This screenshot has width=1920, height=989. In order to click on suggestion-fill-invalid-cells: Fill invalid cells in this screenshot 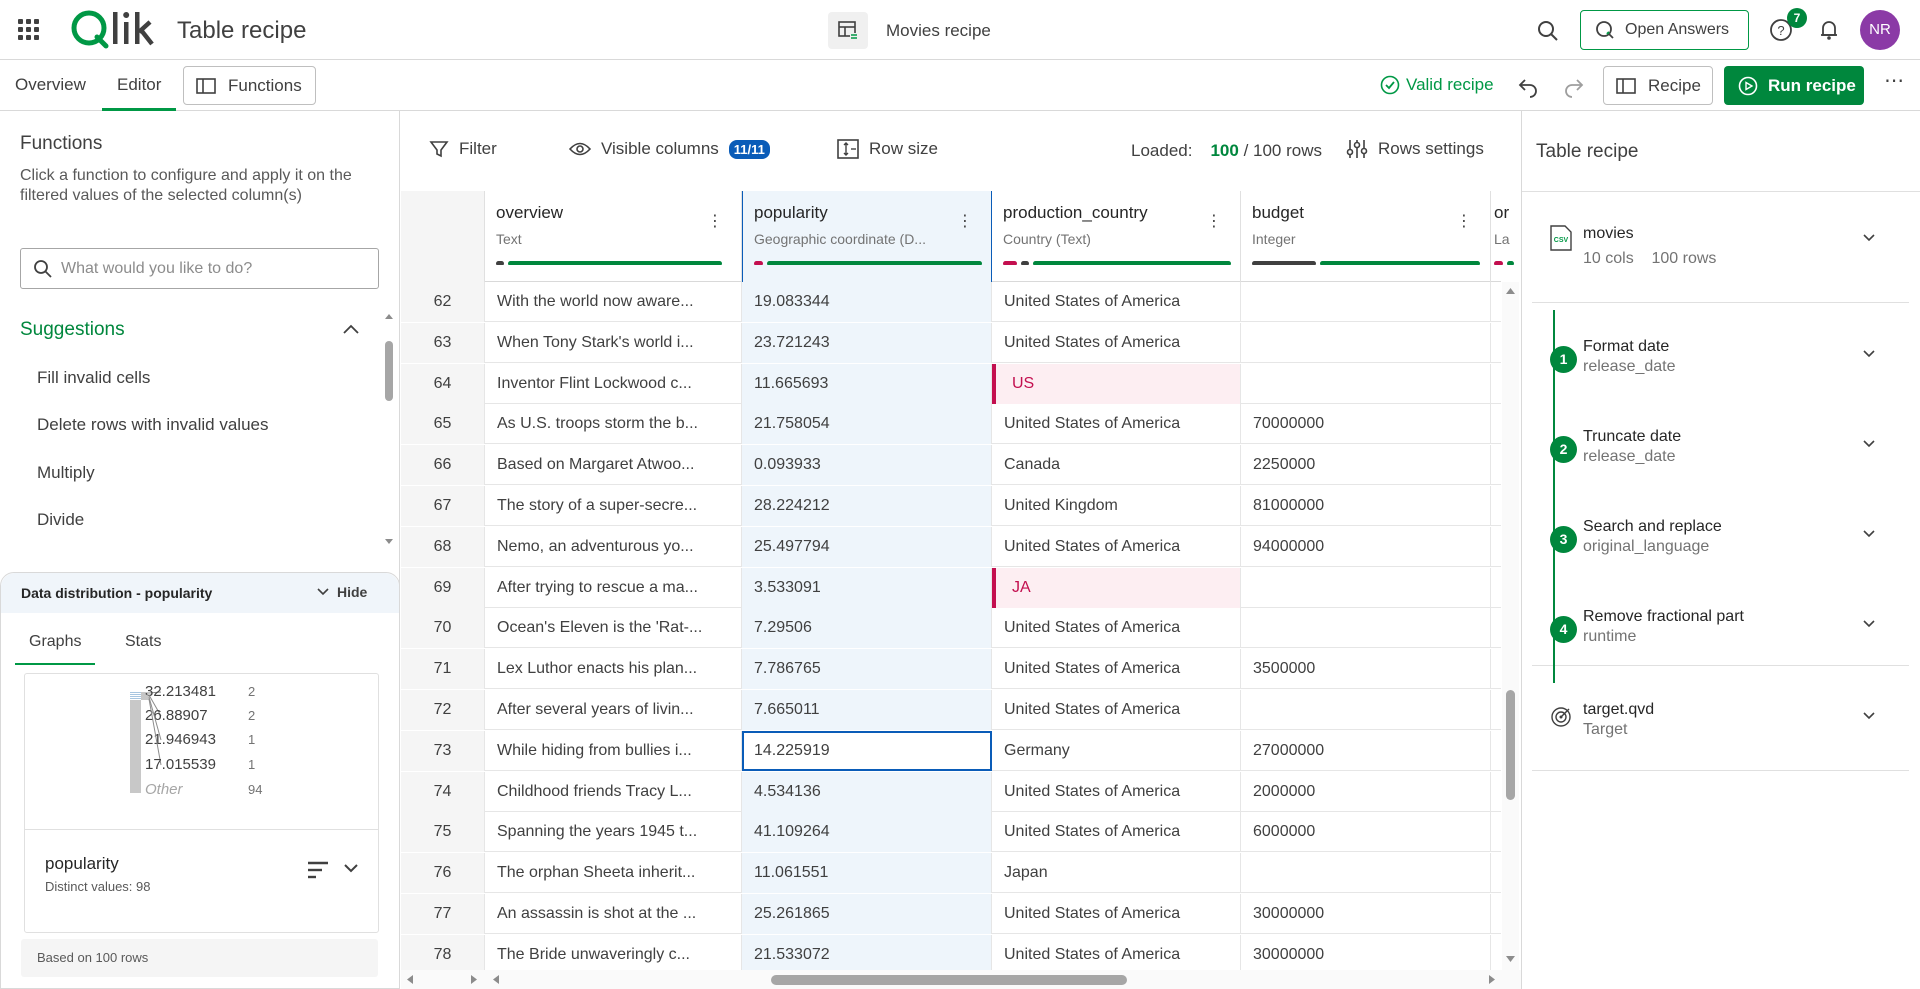, I will do `click(93, 378)`.